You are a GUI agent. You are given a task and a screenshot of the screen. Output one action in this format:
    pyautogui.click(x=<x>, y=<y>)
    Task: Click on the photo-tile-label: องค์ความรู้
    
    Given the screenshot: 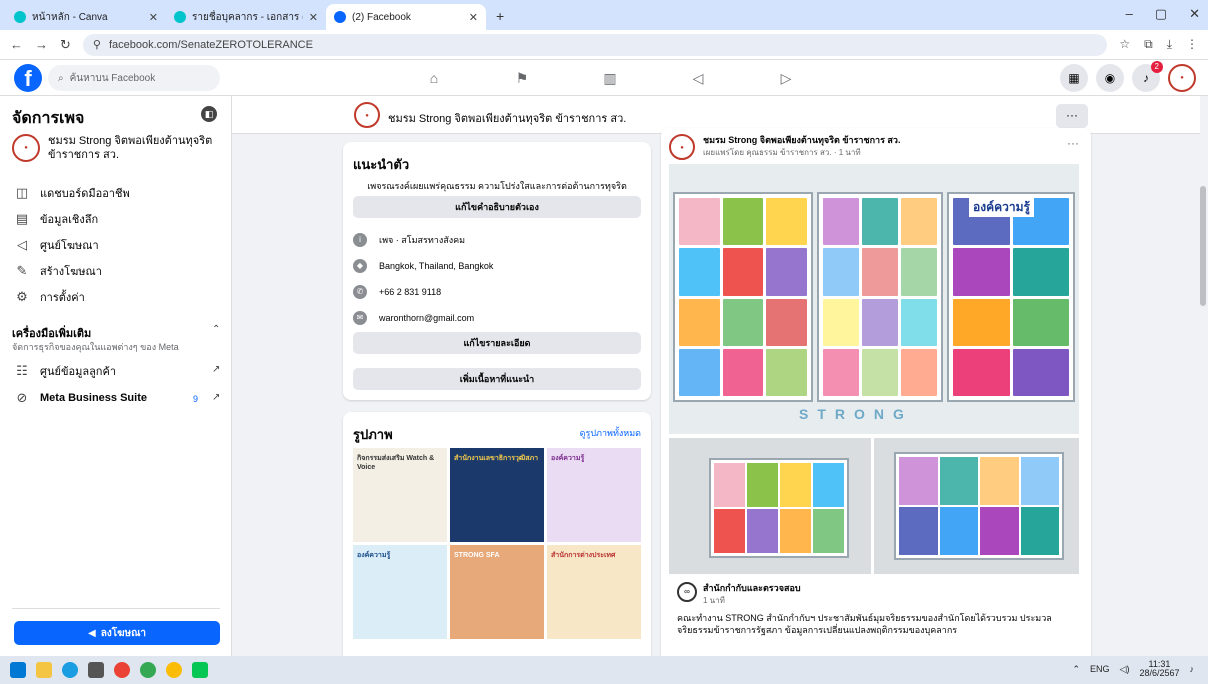 What is the action you would take?
    pyautogui.click(x=374, y=555)
    